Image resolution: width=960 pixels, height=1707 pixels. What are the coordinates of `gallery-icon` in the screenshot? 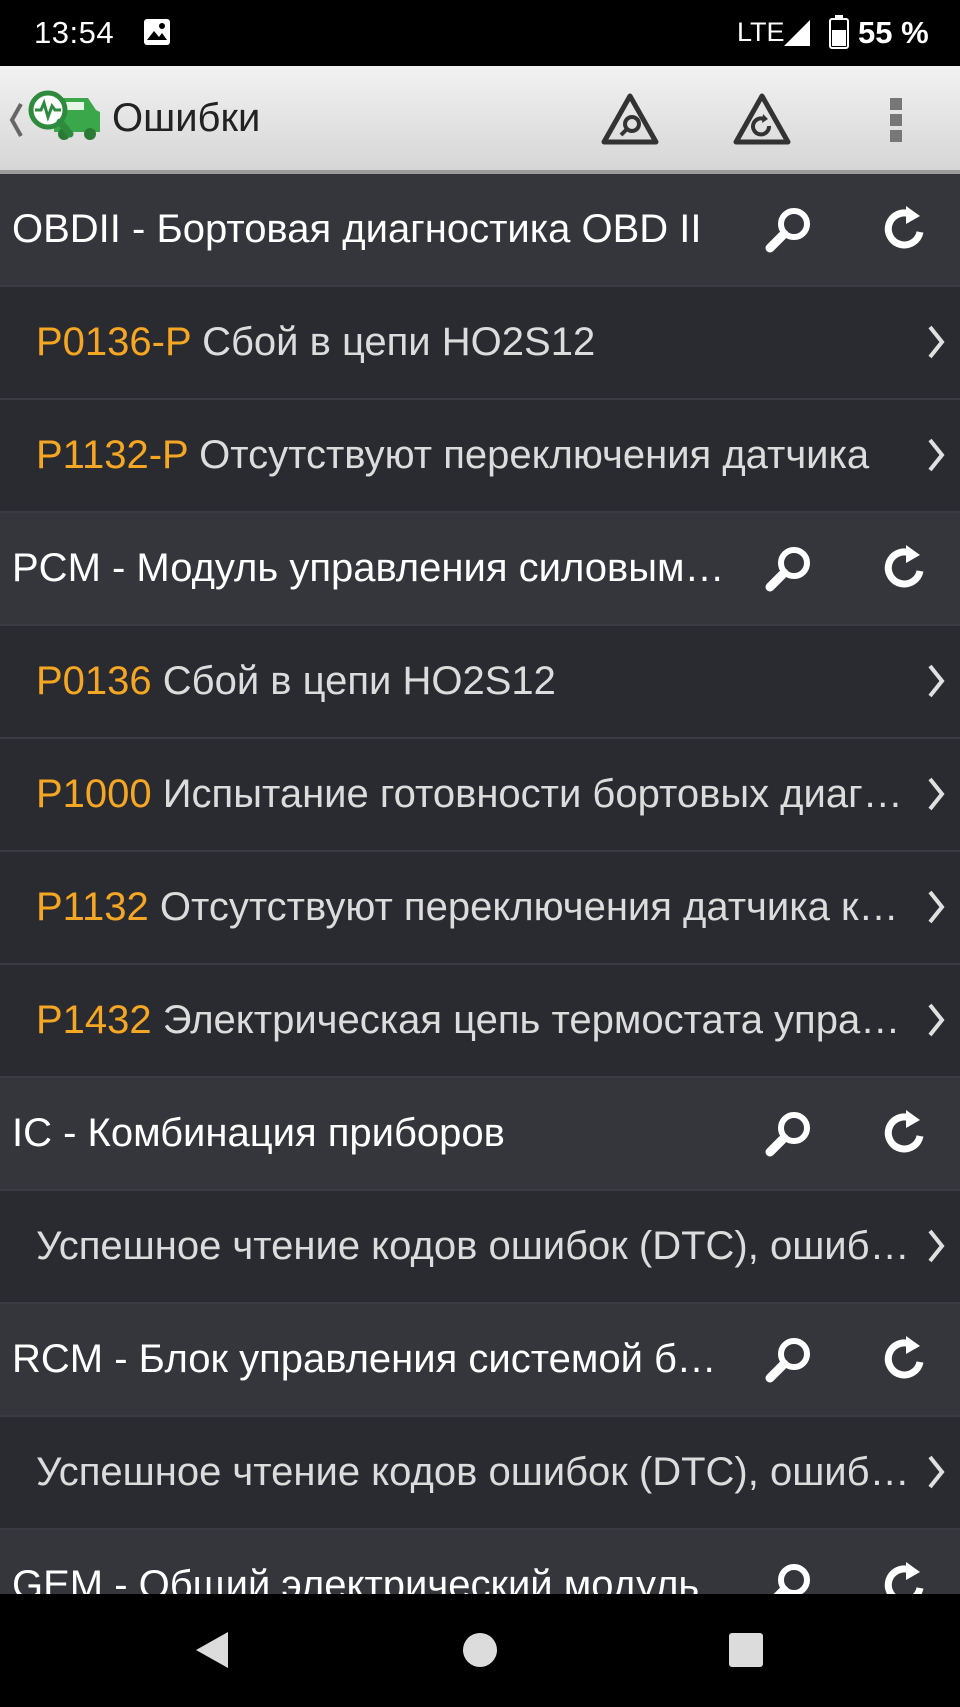 It's located at (157, 36).